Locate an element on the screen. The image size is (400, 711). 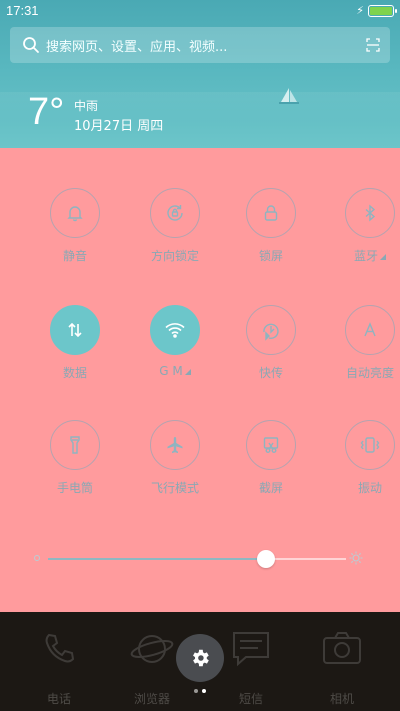
tile-mobile-data: 数据 is located at coordinates (75, 343).